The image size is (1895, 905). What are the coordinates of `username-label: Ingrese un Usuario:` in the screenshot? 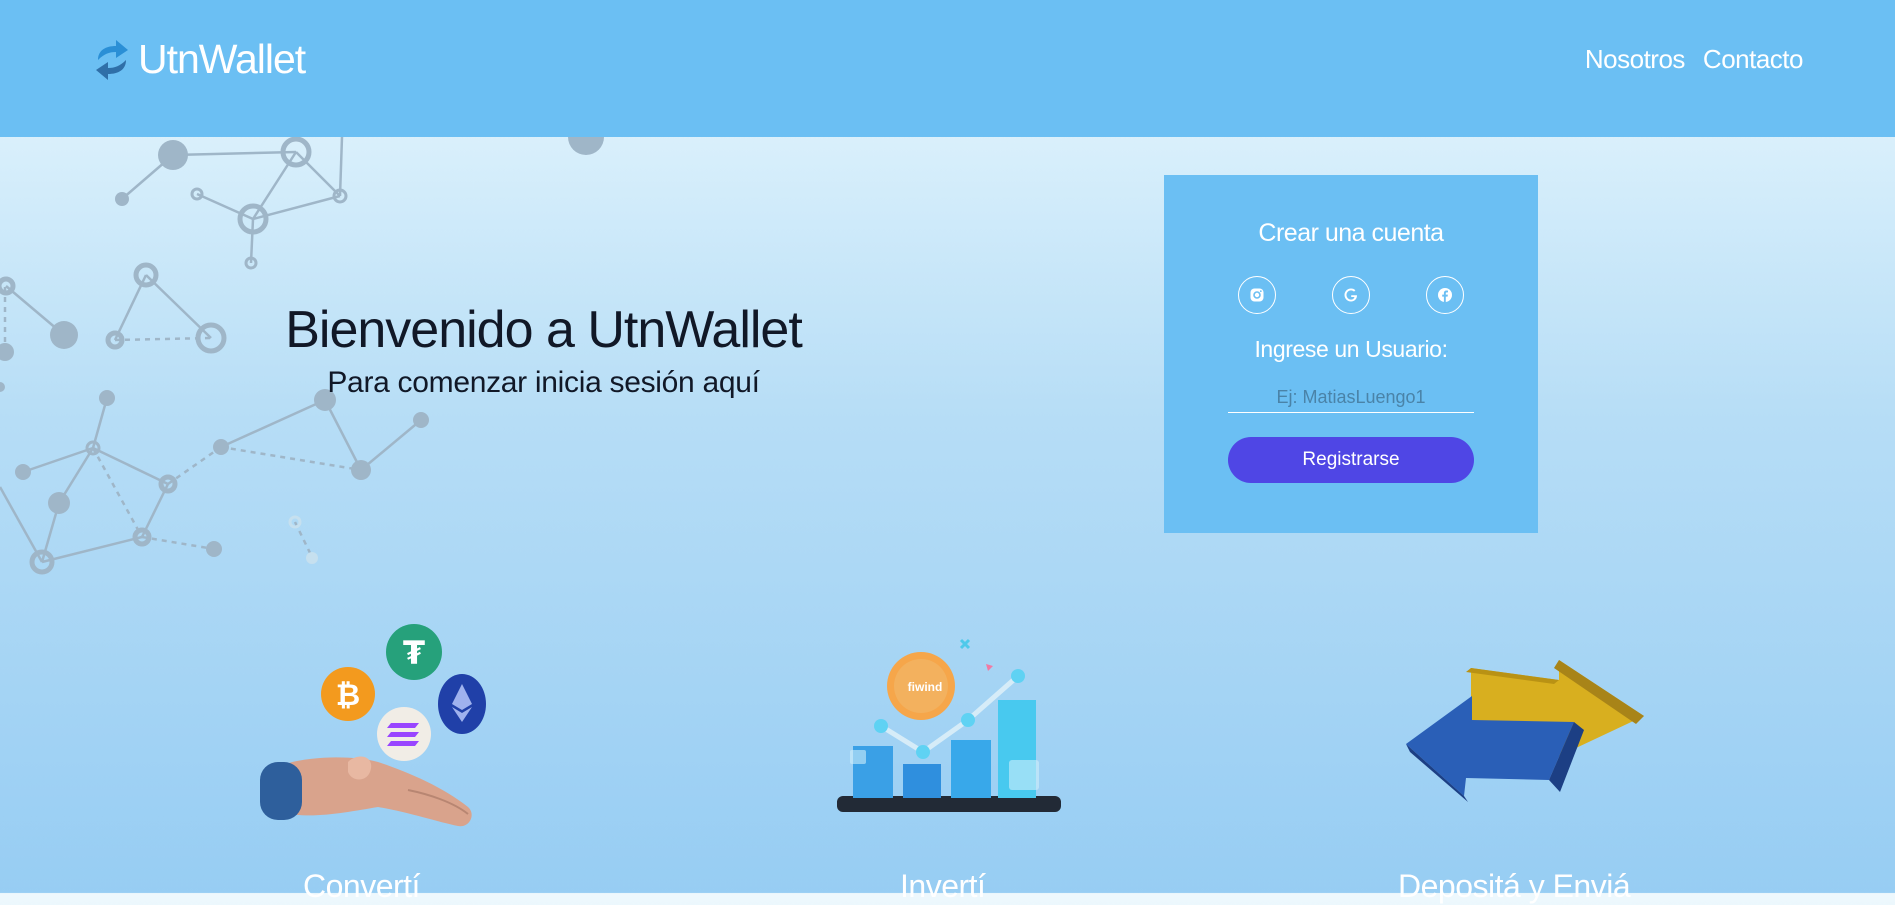 It's located at (1351, 349).